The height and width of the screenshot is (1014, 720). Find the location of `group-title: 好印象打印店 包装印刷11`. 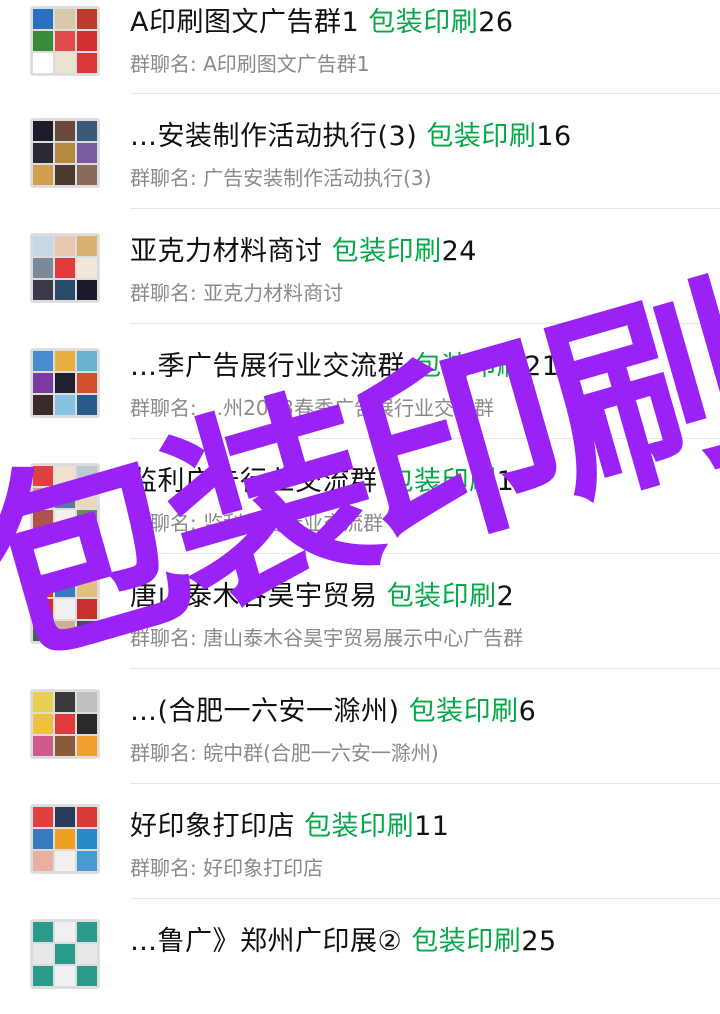

group-title: 好印象打印店 包装印刷11 is located at coordinates (290, 826).